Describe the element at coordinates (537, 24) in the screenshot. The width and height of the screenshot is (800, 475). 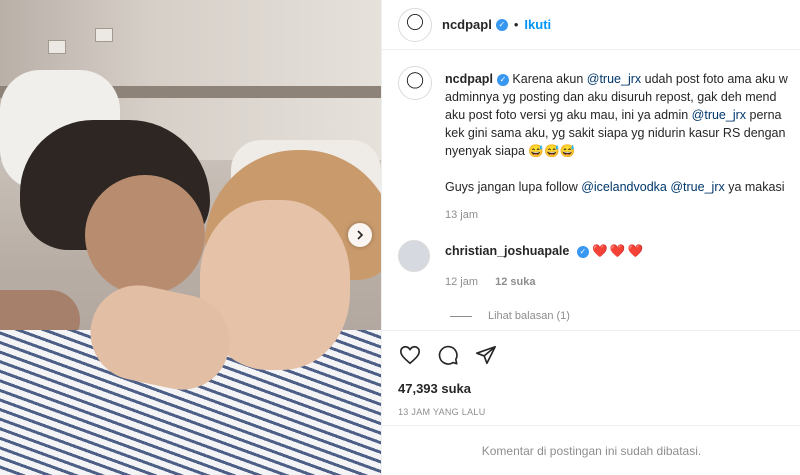
I see `follow-button: Ikuti` at that location.